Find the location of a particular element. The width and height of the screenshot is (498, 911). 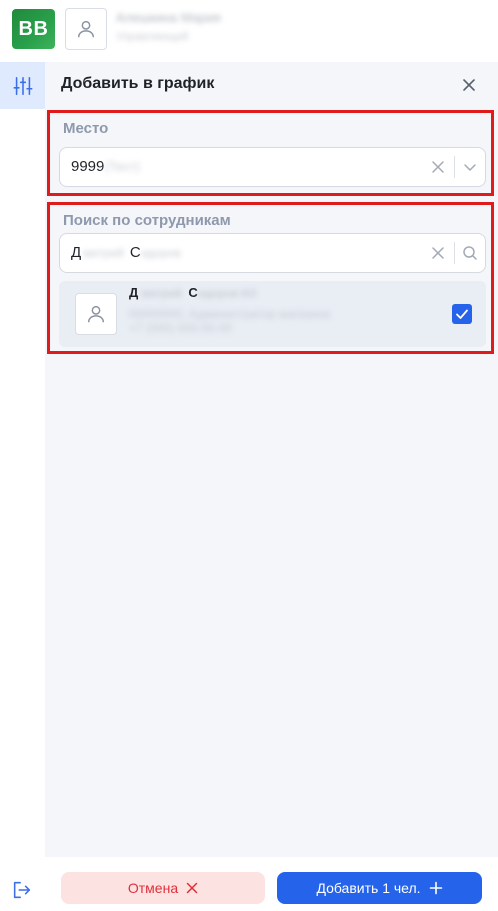

employee-name-second: С is located at coordinates (193, 292).